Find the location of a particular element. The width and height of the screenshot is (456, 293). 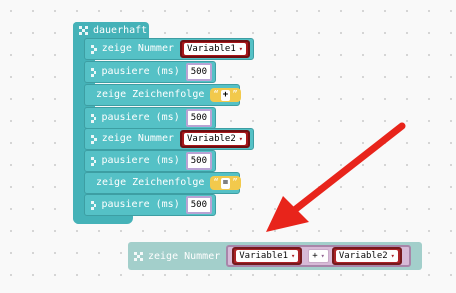

operator-dropdown: + ▾ is located at coordinates (318, 256).